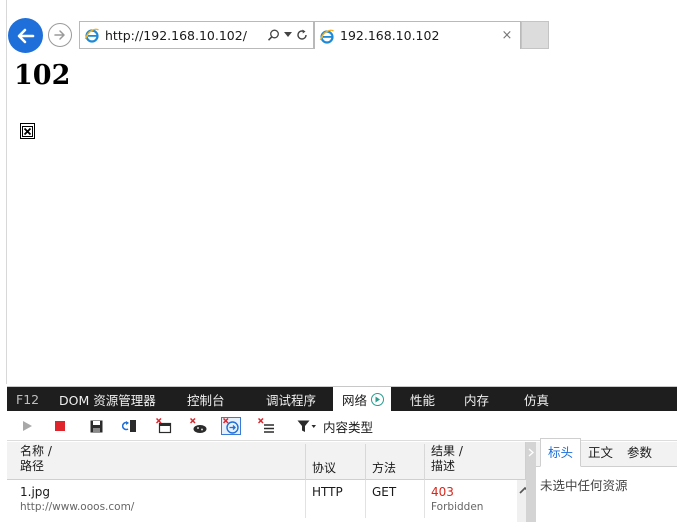 Image resolution: width=677 pixels, height=522 pixels. Describe the element at coordinates (471, 499) in the screenshot. I see `cell-result: 403 Forbidden` at that location.